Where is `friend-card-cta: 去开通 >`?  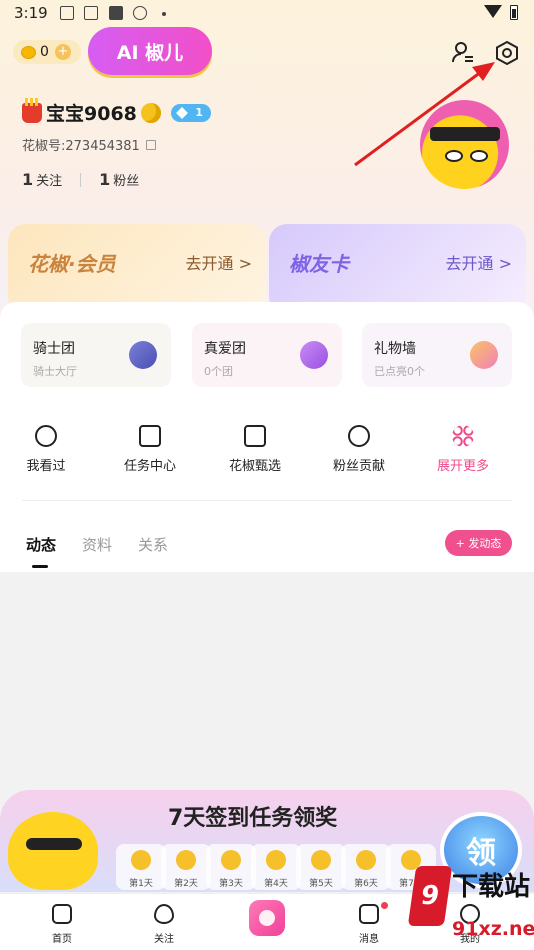 friend-card-cta: 去开通 > is located at coordinates (479, 262).